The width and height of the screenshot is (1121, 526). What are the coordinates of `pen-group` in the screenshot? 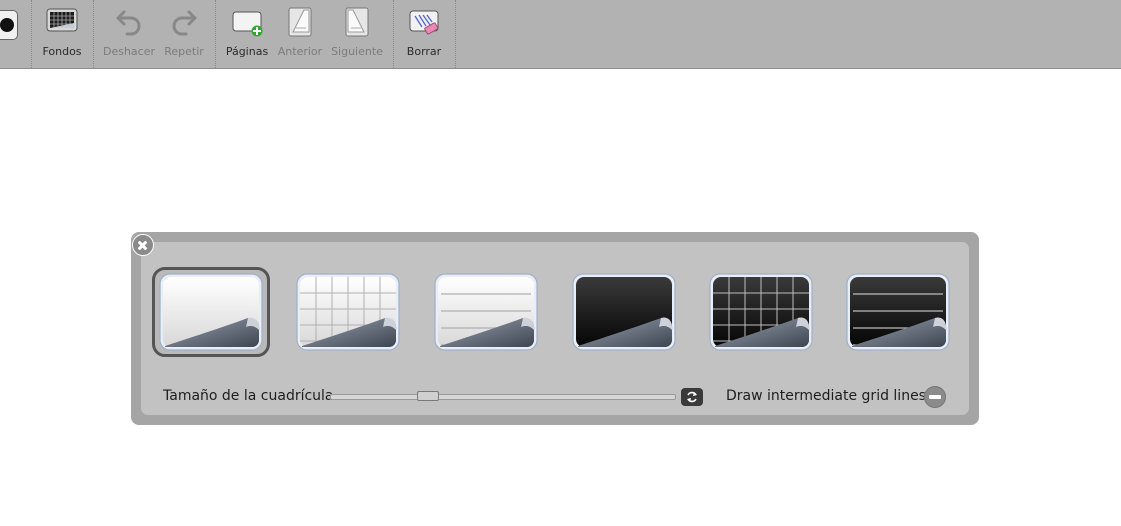 It's located at (16, 34).